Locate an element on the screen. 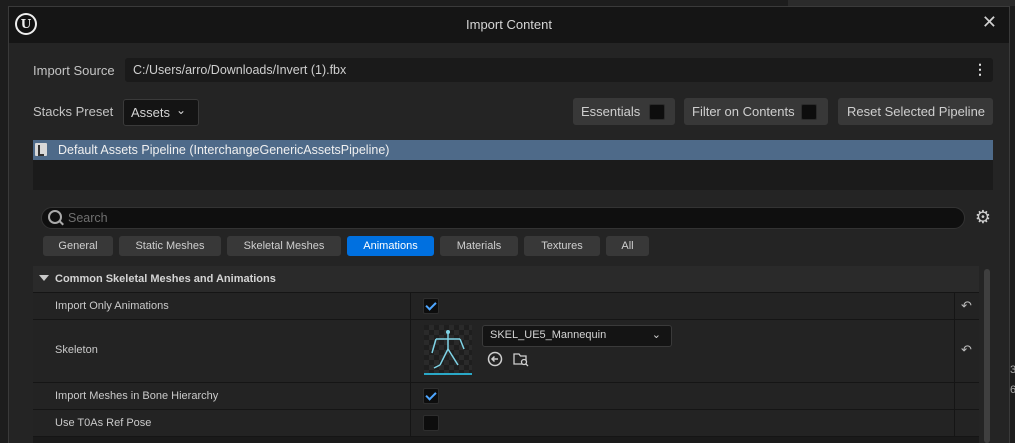 This screenshot has height=443, width=1015. use-selected-asset-icon is located at coordinates (495, 359).